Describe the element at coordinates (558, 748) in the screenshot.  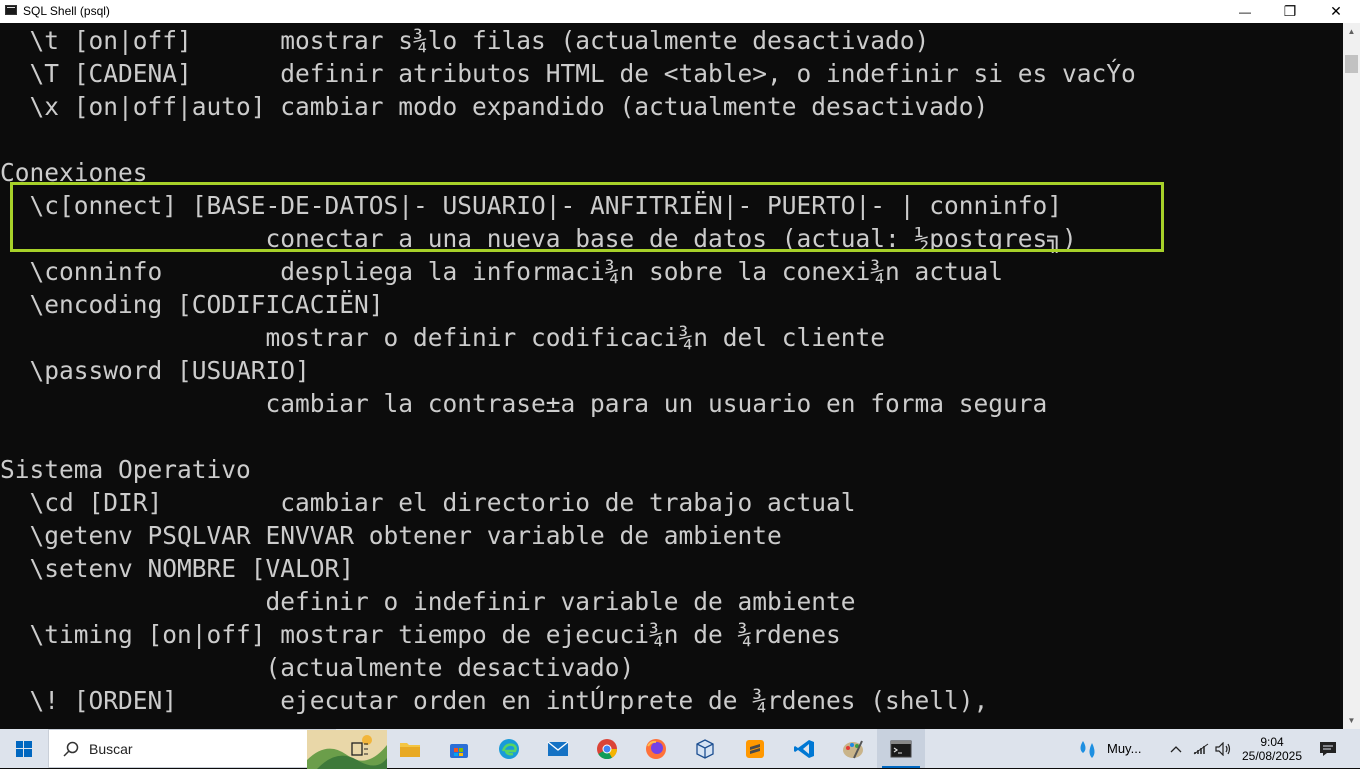
I see `mail-icon` at that location.